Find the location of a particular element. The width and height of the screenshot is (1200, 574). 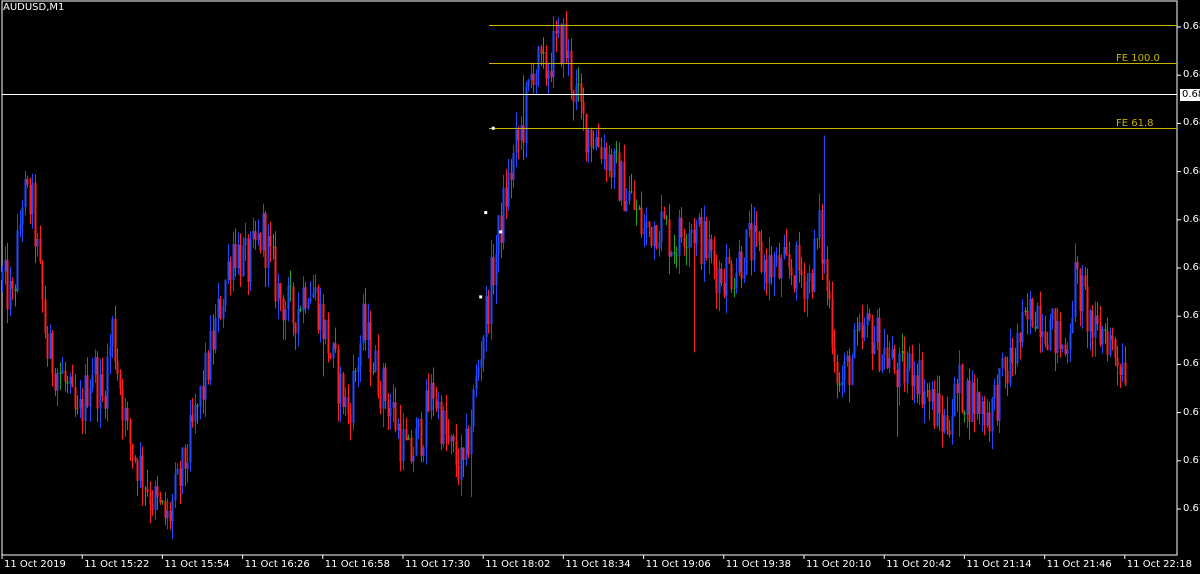

price-tick-label: 0.68080 is located at coordinates (1191, 75).